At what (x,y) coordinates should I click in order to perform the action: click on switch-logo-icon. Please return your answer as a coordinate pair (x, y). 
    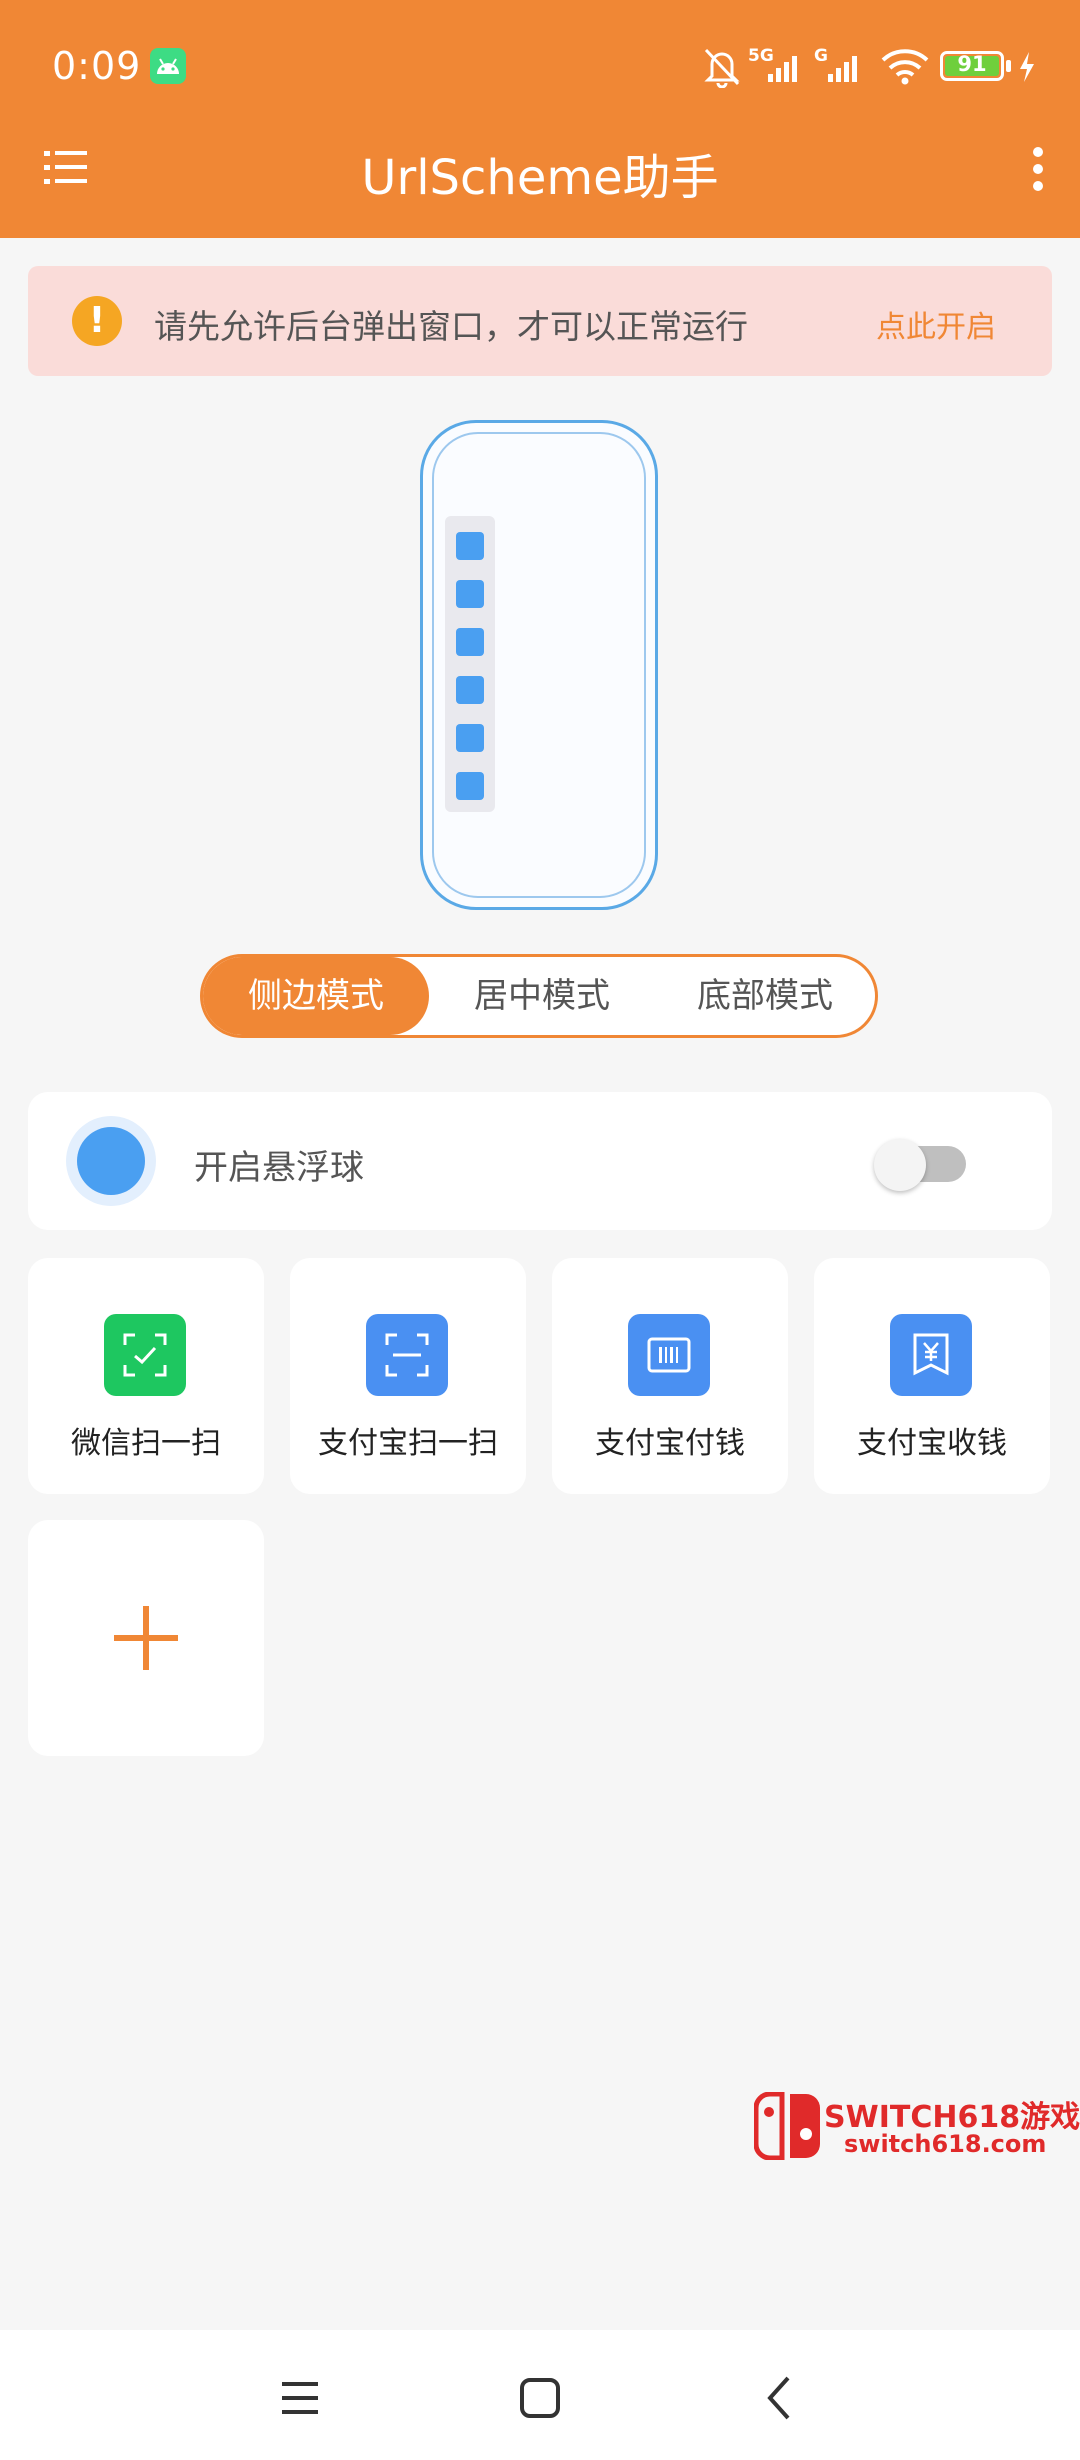
    Looking at the image, I should click on (787, 2126).